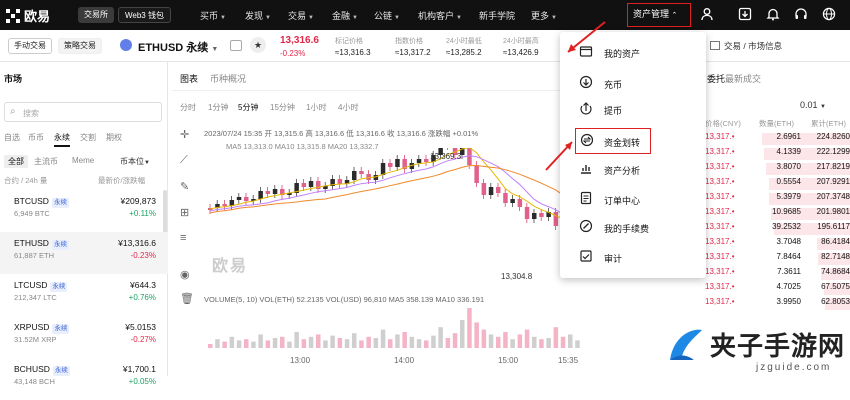  What do you see at coordinates (114, 137) in the screenshot?
I see `tab-options: 期权` at bounding box center [114, 137].